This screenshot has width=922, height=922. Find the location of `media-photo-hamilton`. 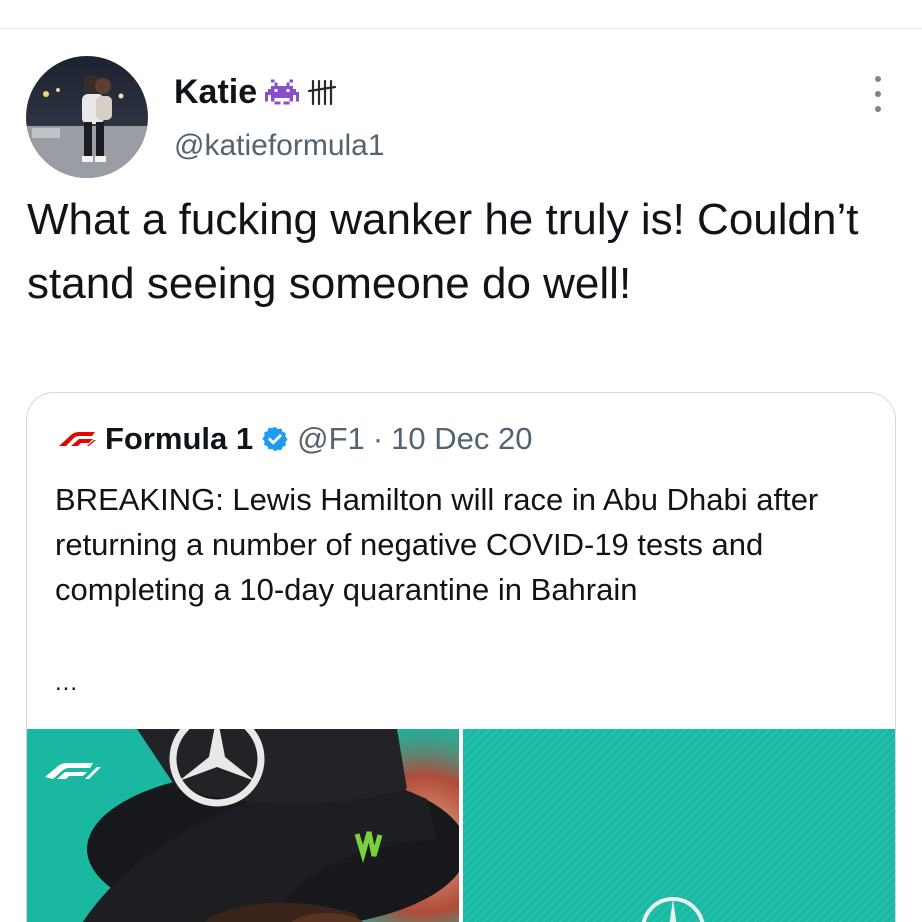

media-photo-hamilton is located at coordinates (243, 825).